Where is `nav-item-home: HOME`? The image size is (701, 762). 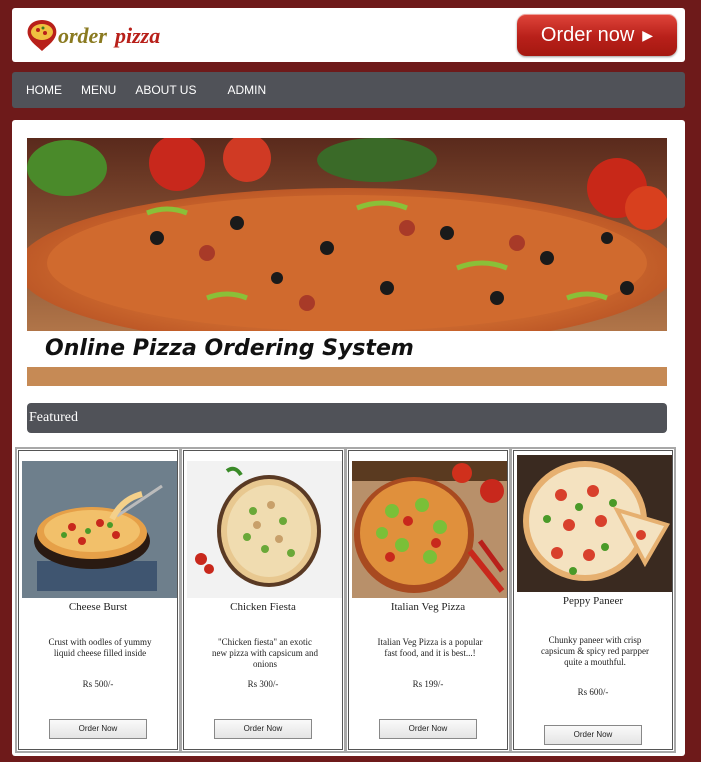
nav-item-home: HOME is located at coordinates (44, 90).